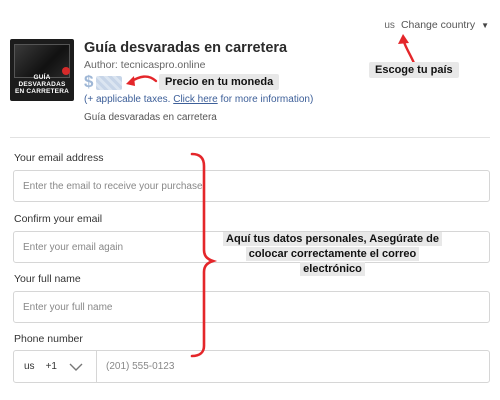 This screenshot has height=400, width=500. What do you see at coordinates (47, 279) in the screenshot?
I see `full-name-label: Your full name` at bounding box center [47, 279].